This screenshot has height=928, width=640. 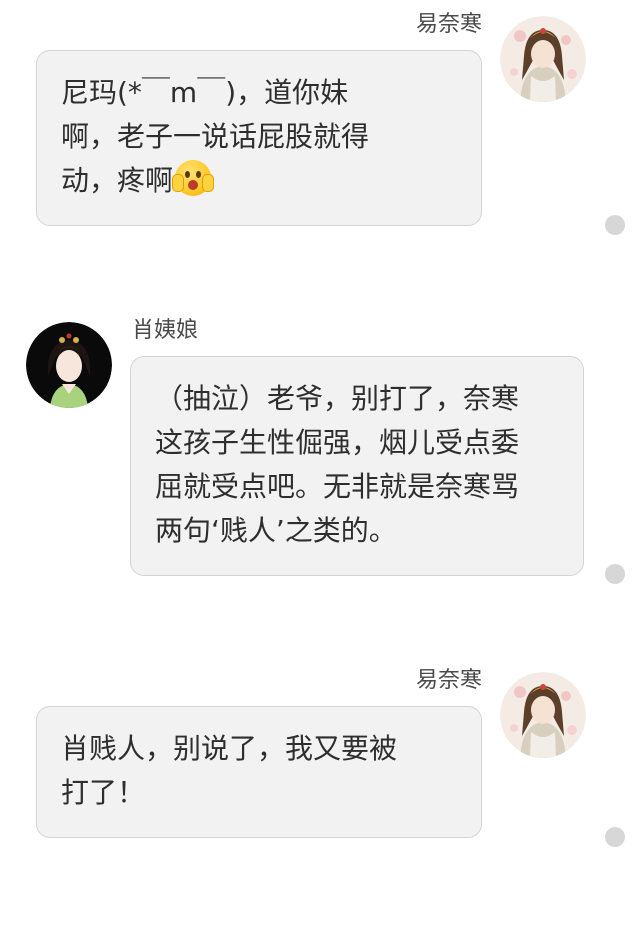 I want to click on sender-name: 肖姨娘, so click(x=165, y=330).